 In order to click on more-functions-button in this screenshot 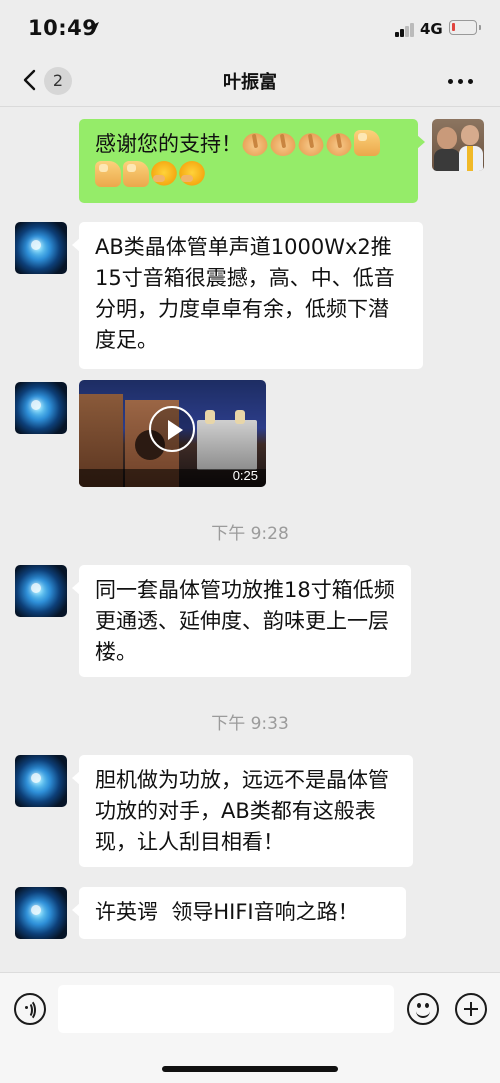, I will do `click(471, 1009)`.